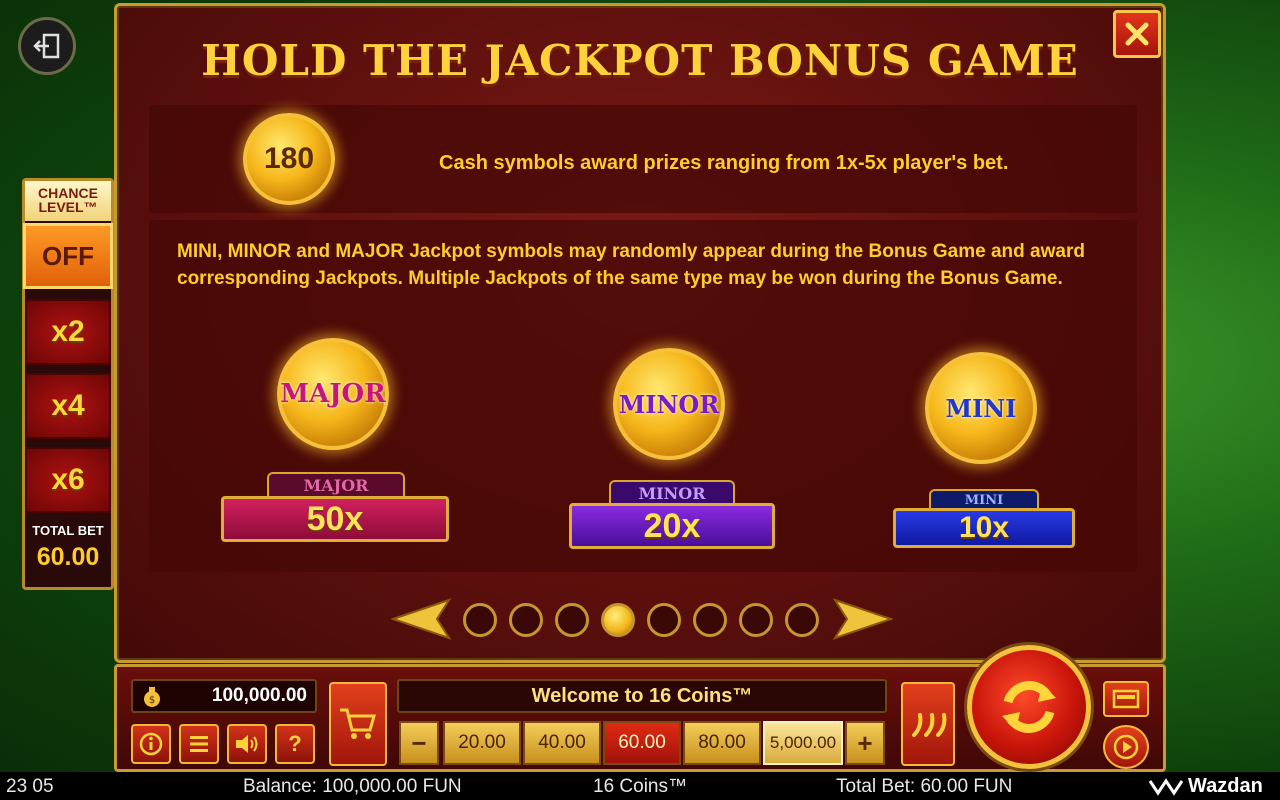 Image resolution: width=1280 pixels, height=800 pixels. I want to click on status-game-name: 16 Coins™, so click(640, 786).